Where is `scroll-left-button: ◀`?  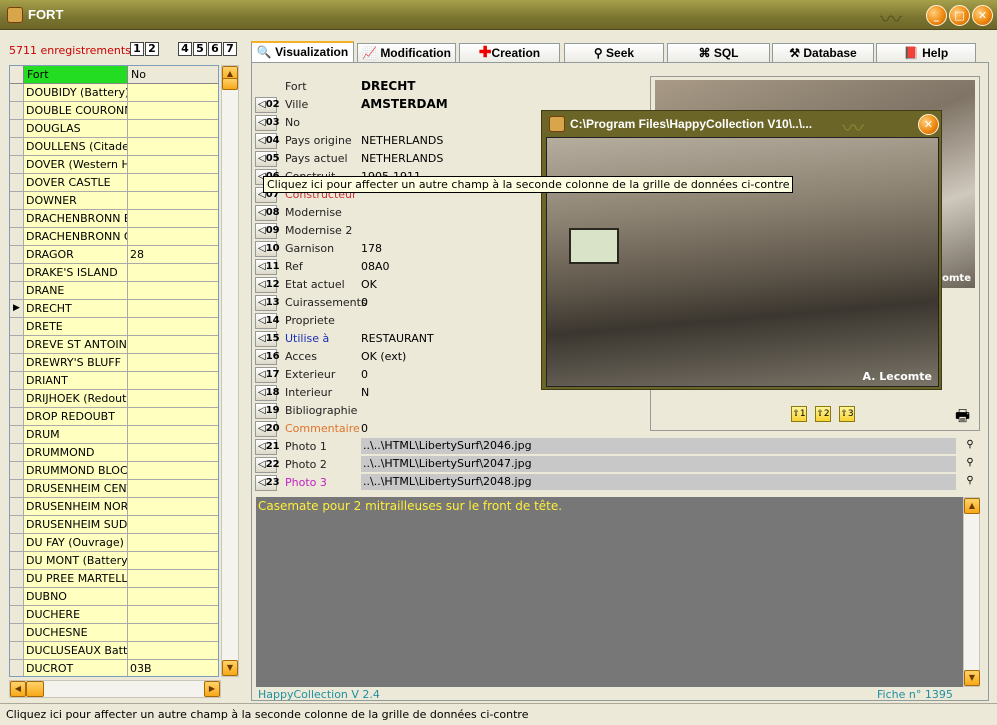 scroll-left-button: ◀ is located at coordinates (18, 689).